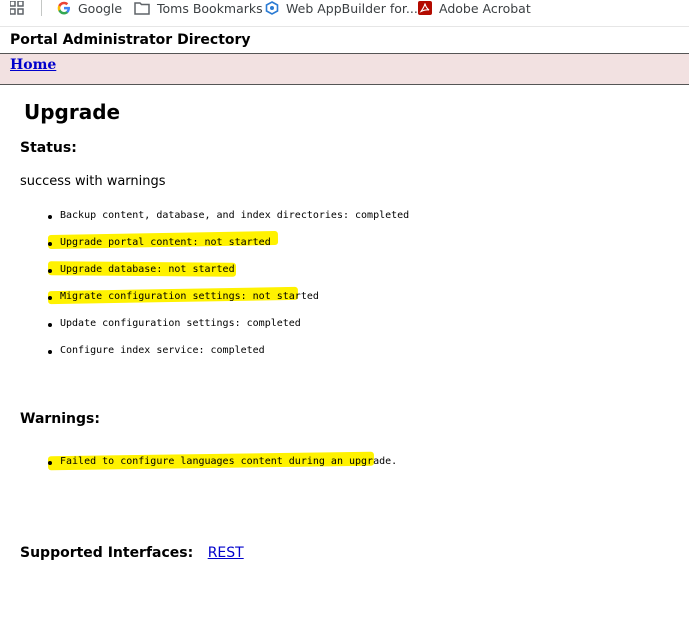 This screenshot has height=627, width=689. I want to click on status-step-text: Upgrade database: not started, so click(147, 269).